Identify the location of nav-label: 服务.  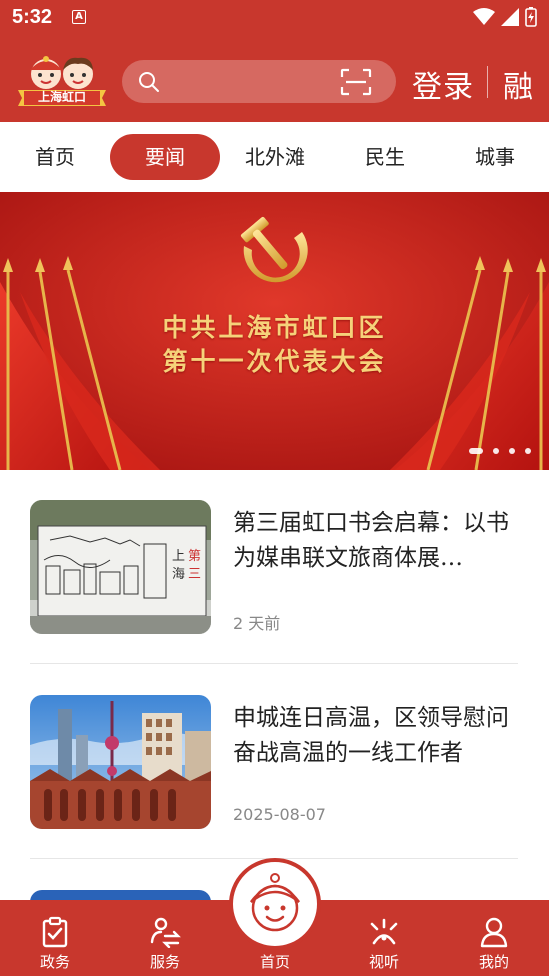
(164, 962).